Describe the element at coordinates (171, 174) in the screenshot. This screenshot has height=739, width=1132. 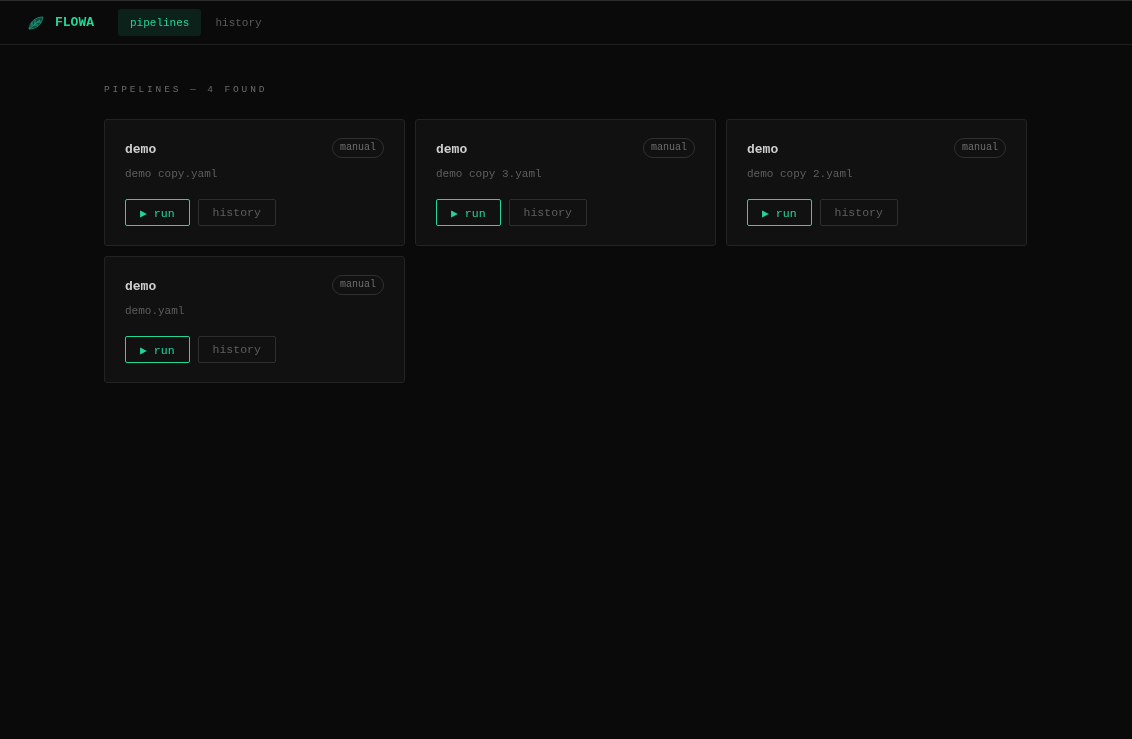
I see `file-name: demo copy.yaml` at that location.